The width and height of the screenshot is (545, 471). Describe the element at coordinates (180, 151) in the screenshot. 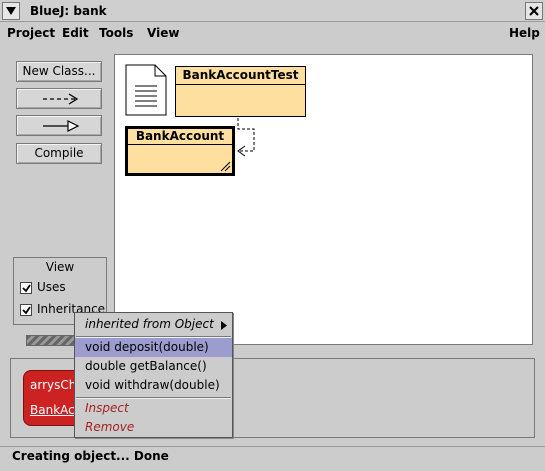

I see `class-bankaccount: BankAccount` at that location.